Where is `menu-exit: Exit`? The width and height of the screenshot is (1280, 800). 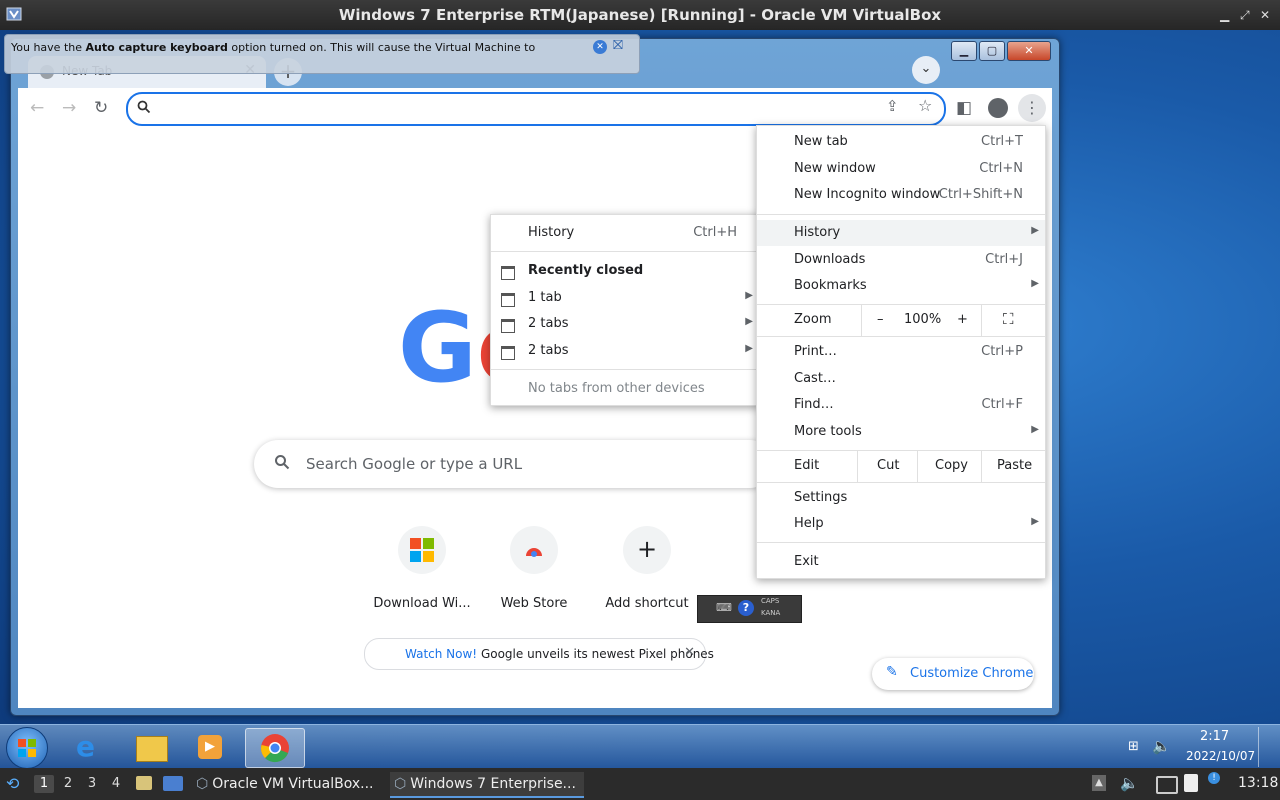
menu-exit: Exit is located at coordinates (901, 562).